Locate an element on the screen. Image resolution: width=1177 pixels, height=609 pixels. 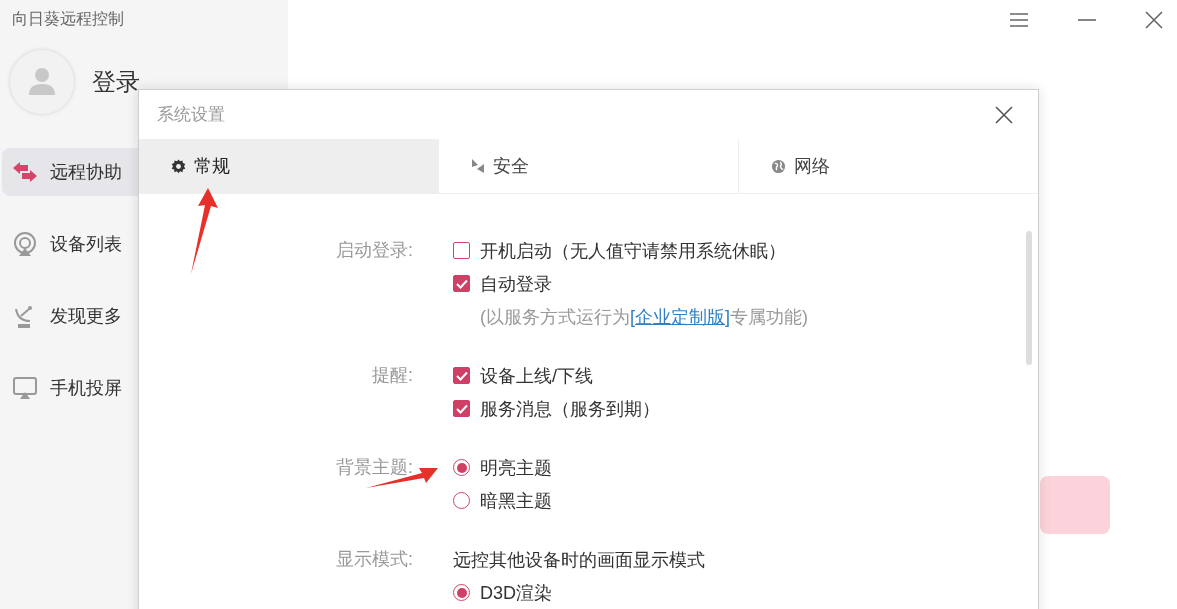
option-label: 自动登录 is located at coordinates (516, 284).